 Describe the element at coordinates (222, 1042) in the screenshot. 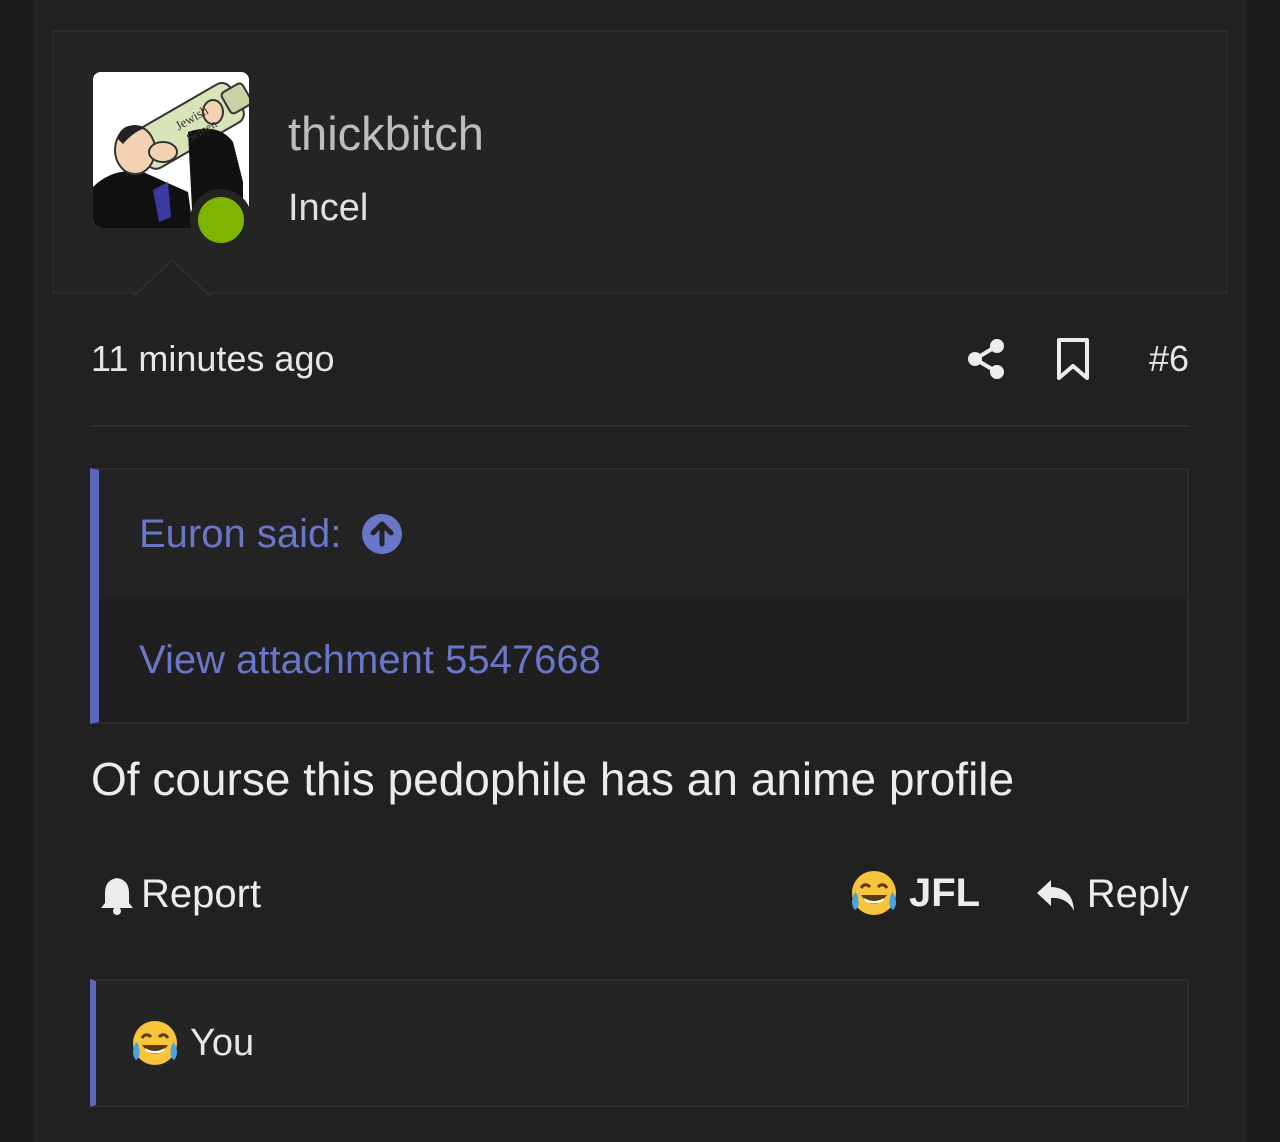

I see `reaction-user-label: You` at that location.